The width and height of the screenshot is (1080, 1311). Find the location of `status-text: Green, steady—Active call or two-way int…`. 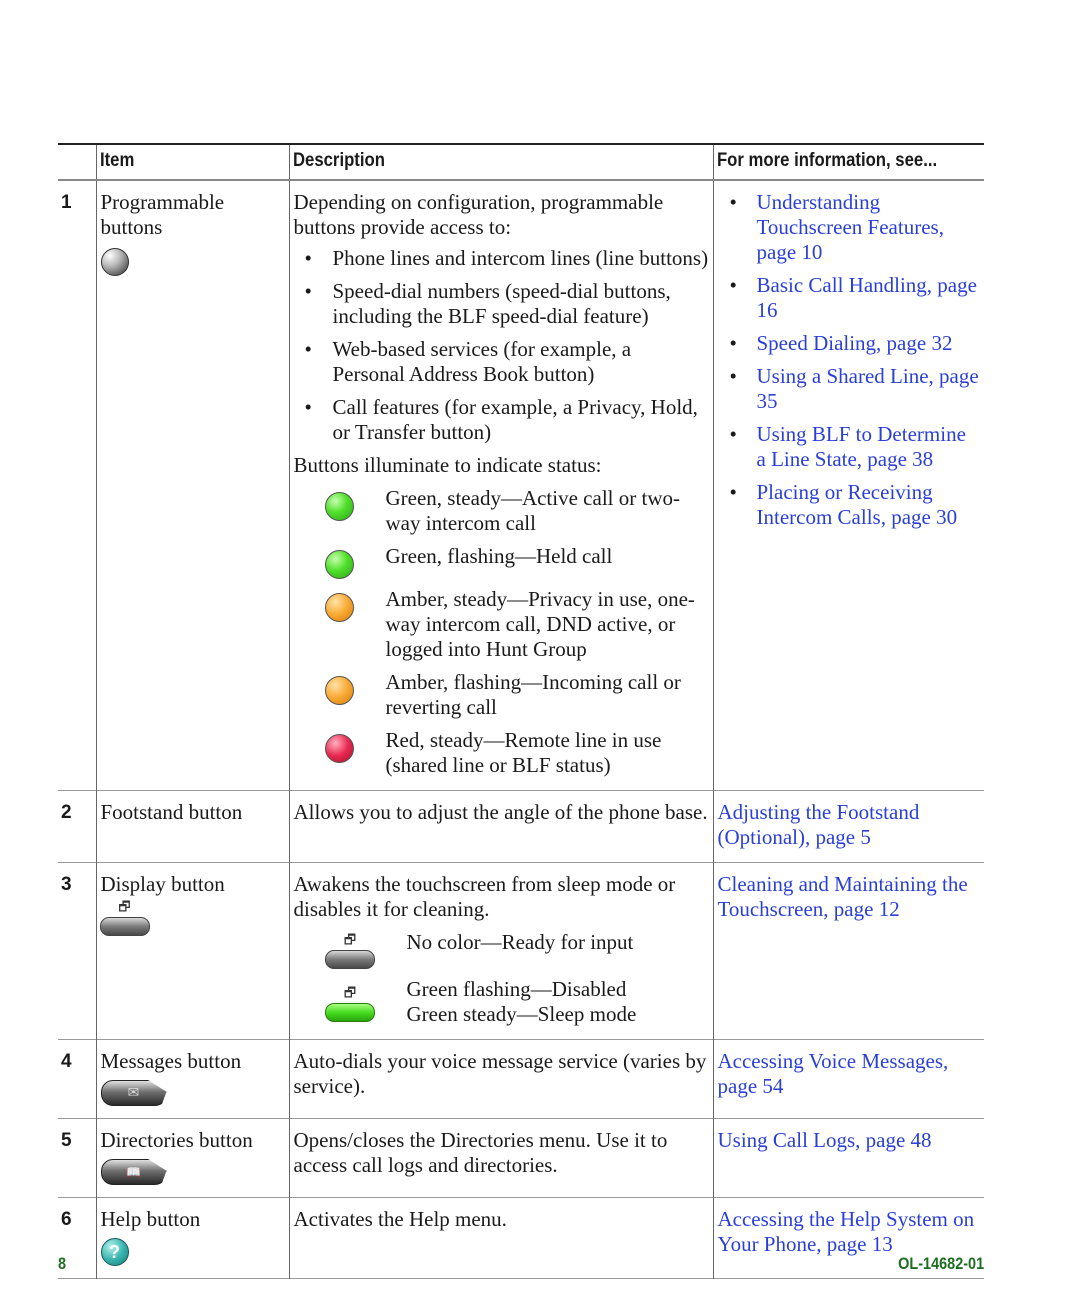

status-text: Green, steady—Active call or two-way int… is located at coordinates (532, 510).